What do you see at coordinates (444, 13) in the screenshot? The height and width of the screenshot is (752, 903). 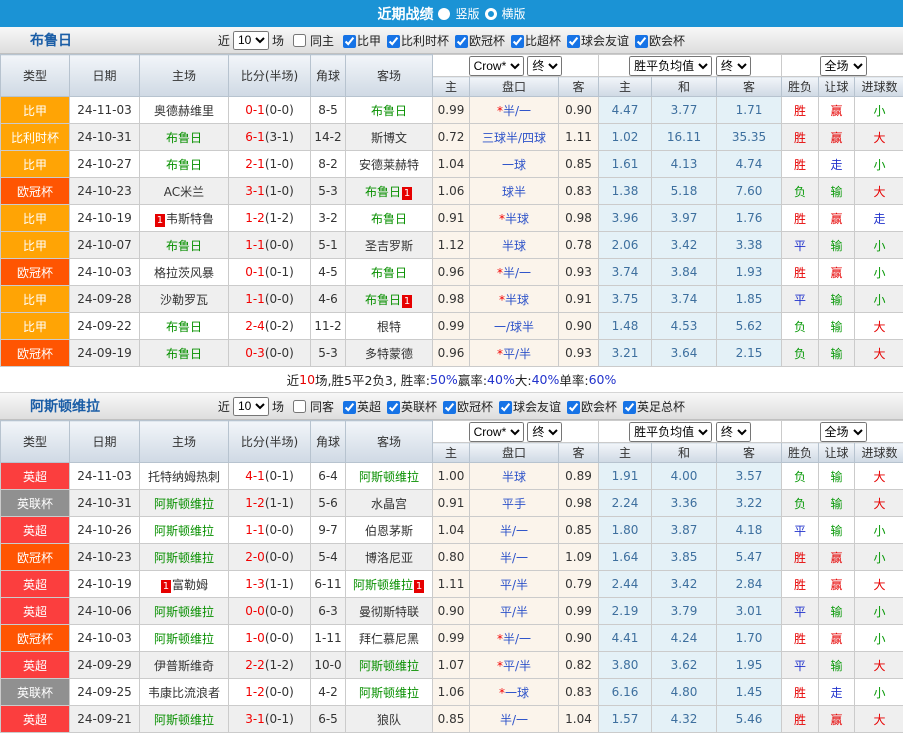 I see `layout-radio-vertical-icon` at bounding box center [444, 13].